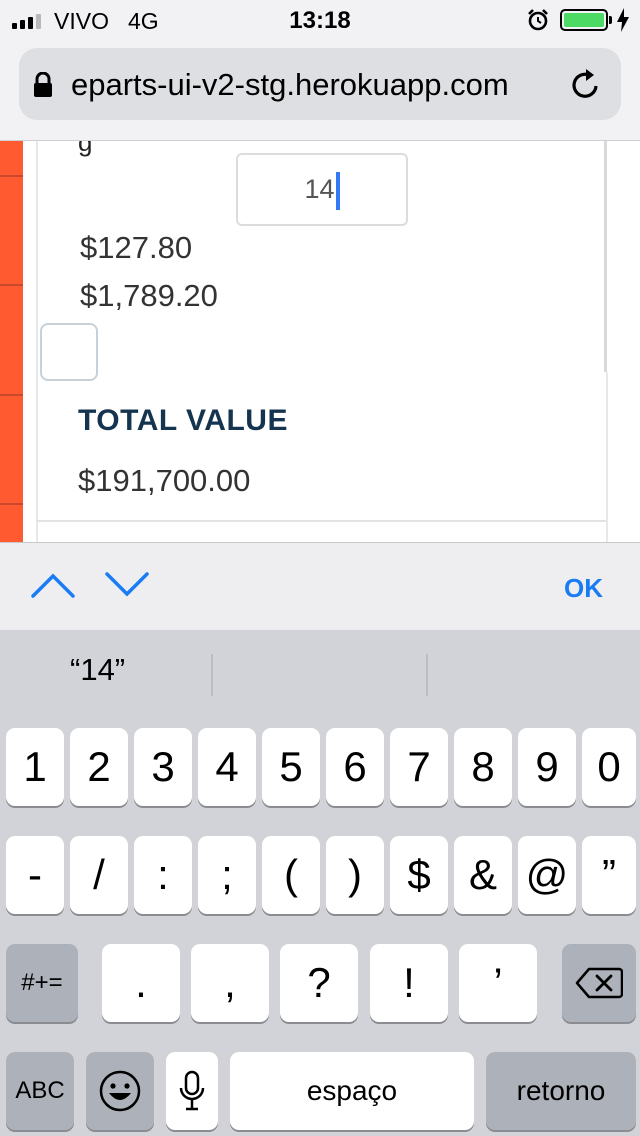 The height and width of the screenshot is (1136, 640). Describe the element at coordinates (227, 875) in the screenshot. I see `key-semicolon: ;` at that location.